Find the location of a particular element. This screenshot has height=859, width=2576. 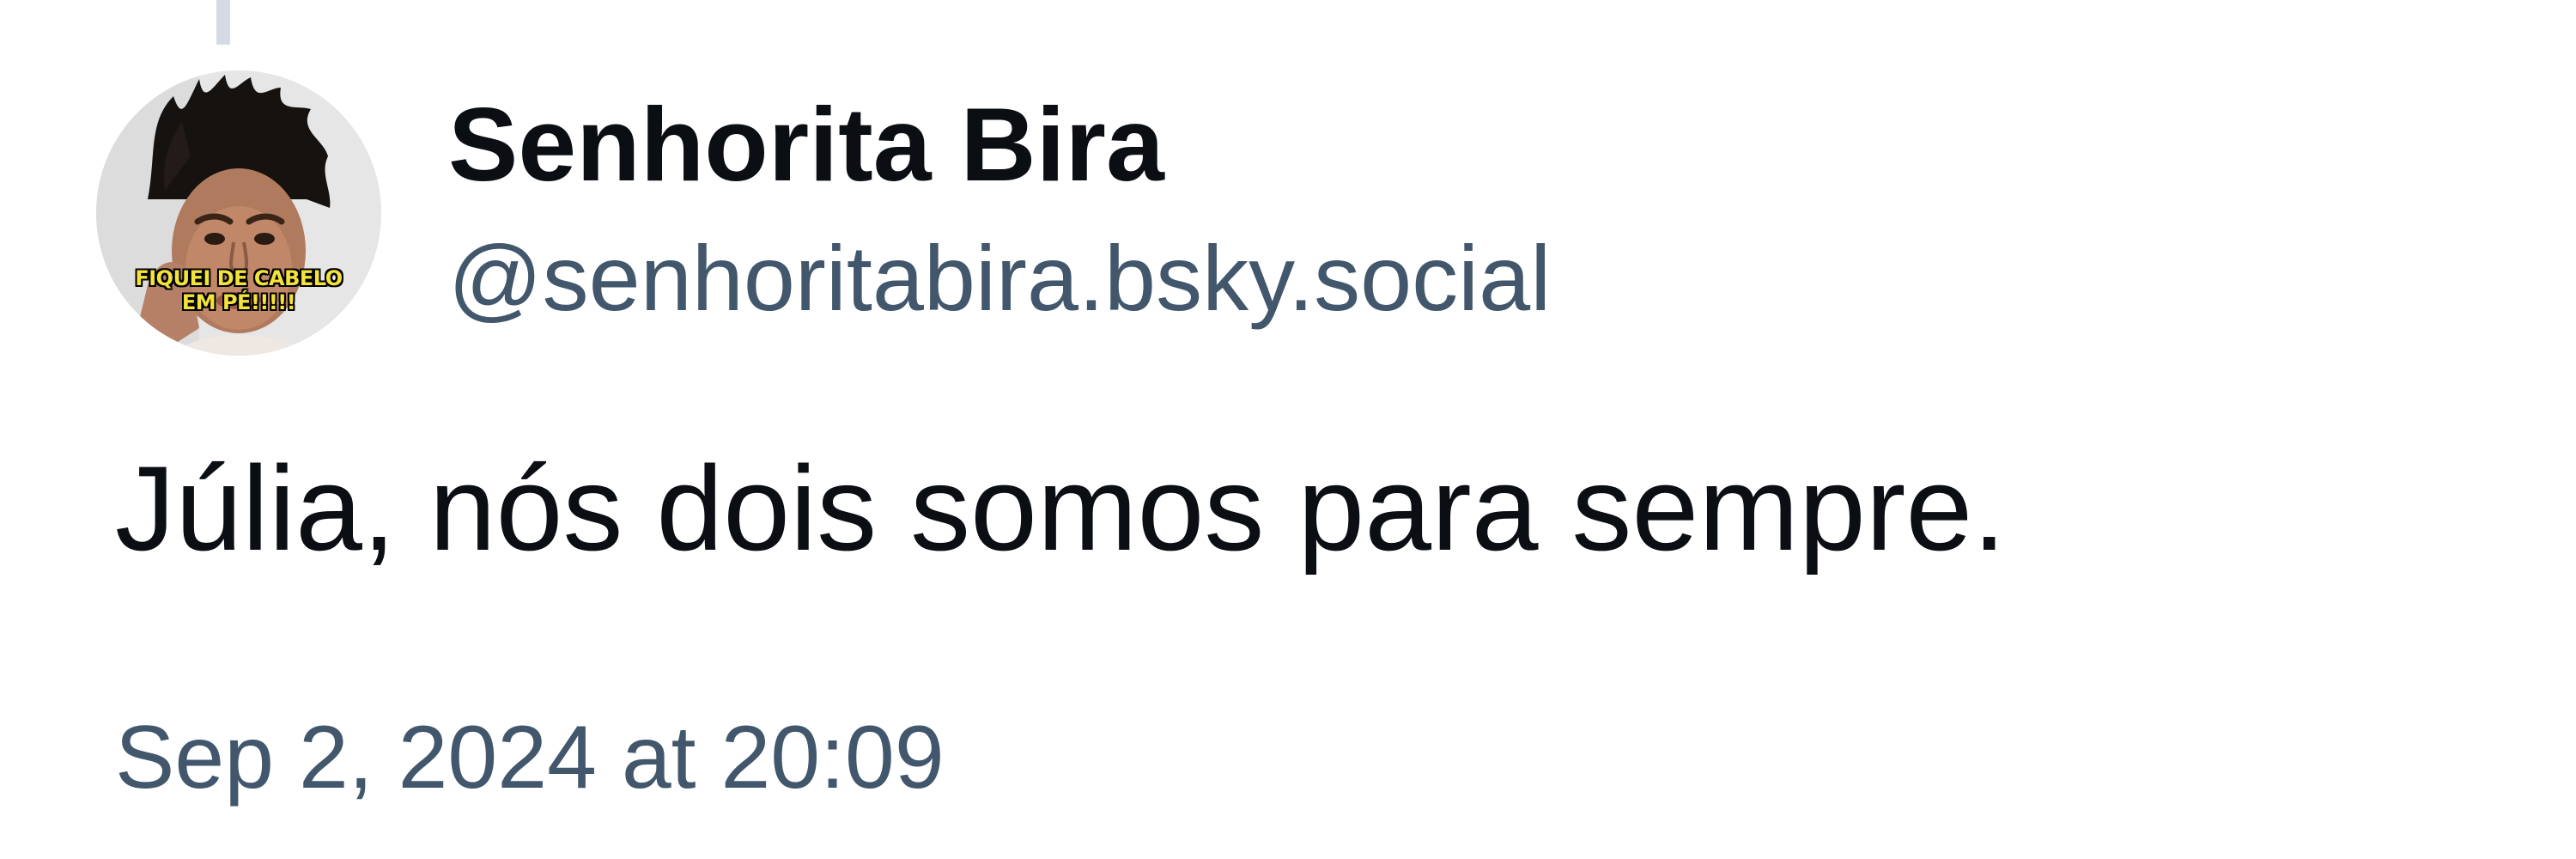

thread-connector-line is located at coordinates (223, 22).